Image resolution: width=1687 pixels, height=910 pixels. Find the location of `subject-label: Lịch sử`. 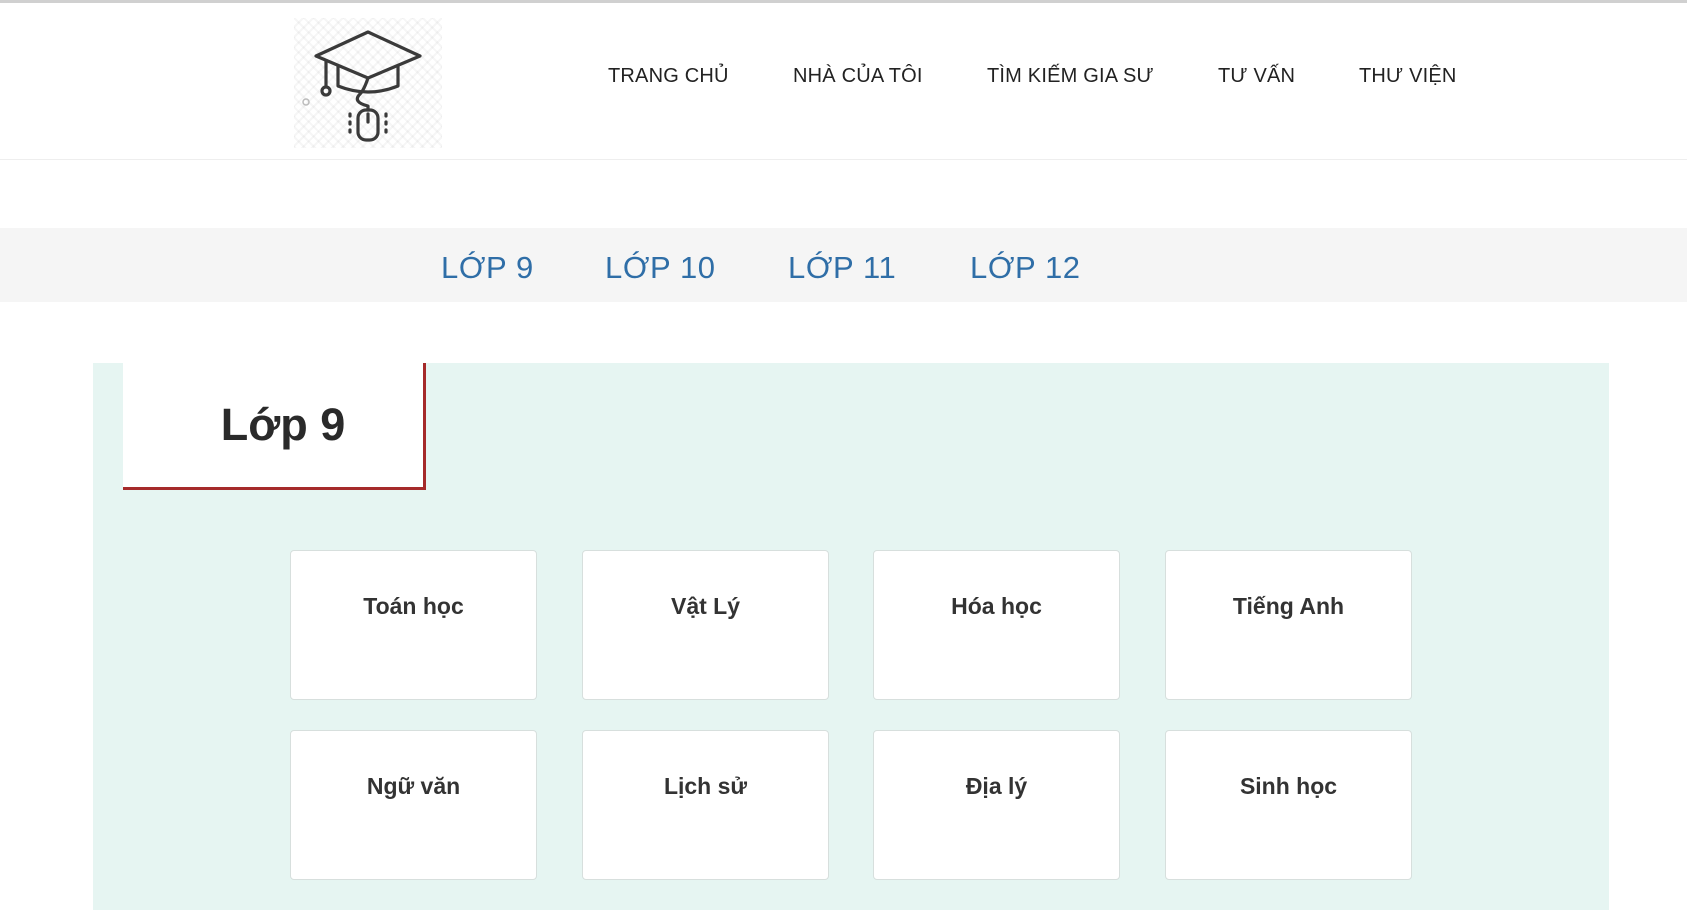

subject-label: Lịch sử is located at coordinates (705, 786).